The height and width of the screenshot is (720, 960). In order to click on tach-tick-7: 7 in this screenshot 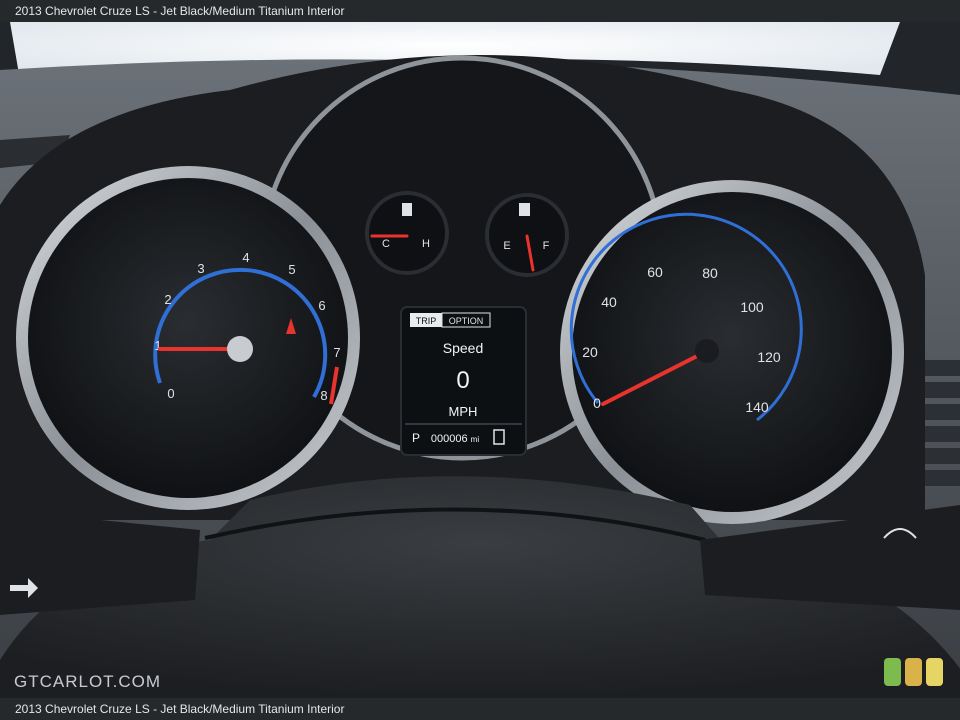, I will do `click(336, 352)`.